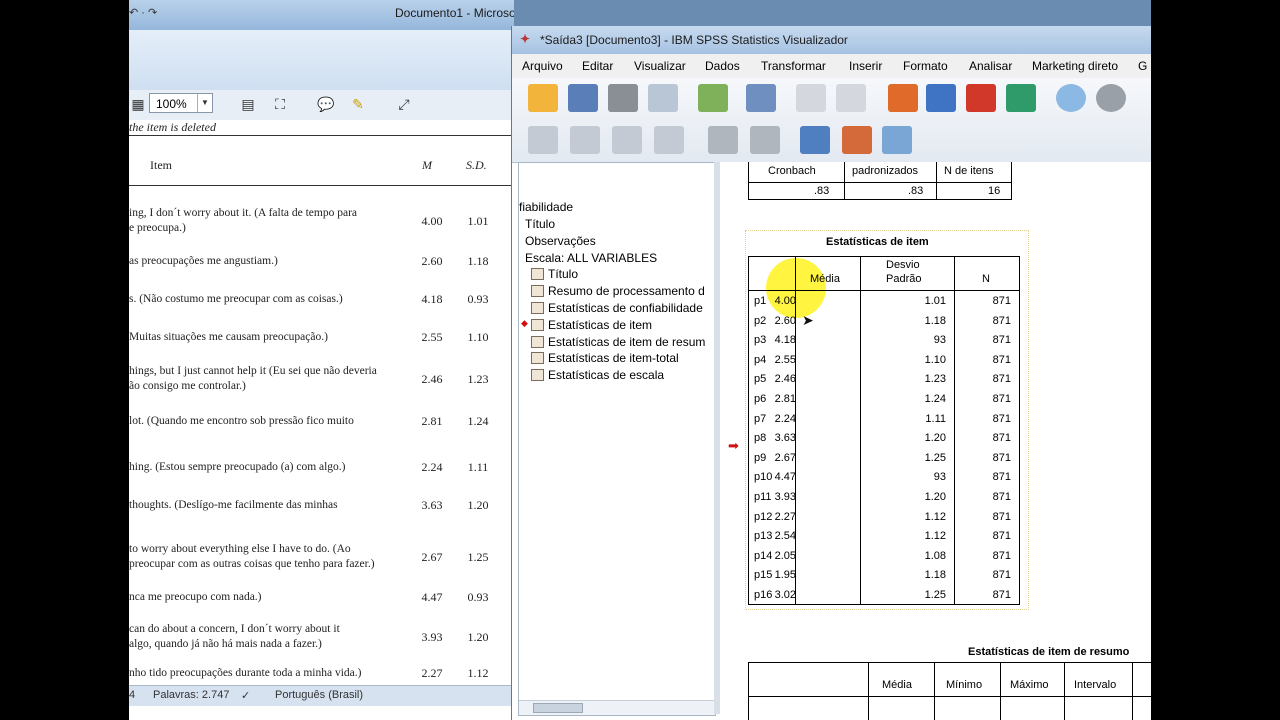  What do you see at coordinates (785, 497) in the screenshot?
I see `item-mean: 3.93` at bounding box center [785, 497].